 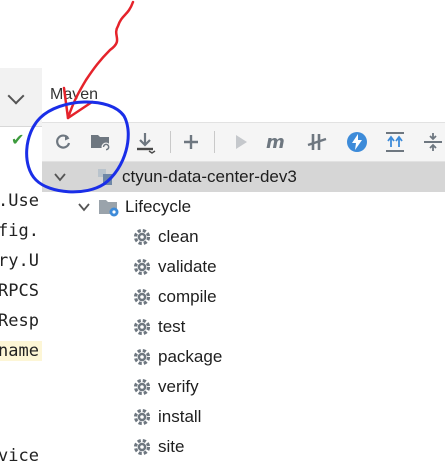 I want to click on code-line: vice, so click(x=19, y=456).